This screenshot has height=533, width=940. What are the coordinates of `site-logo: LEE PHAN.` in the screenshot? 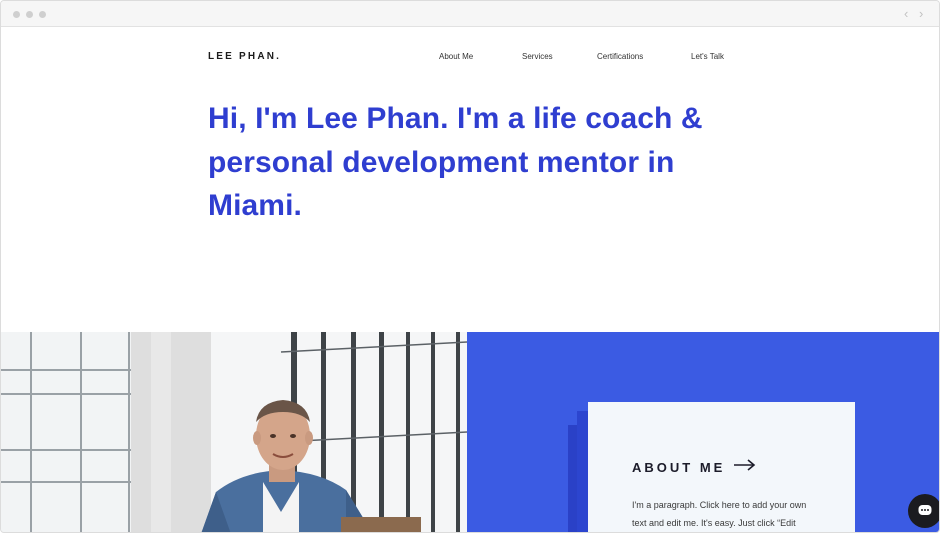 It's located at (244, 56).